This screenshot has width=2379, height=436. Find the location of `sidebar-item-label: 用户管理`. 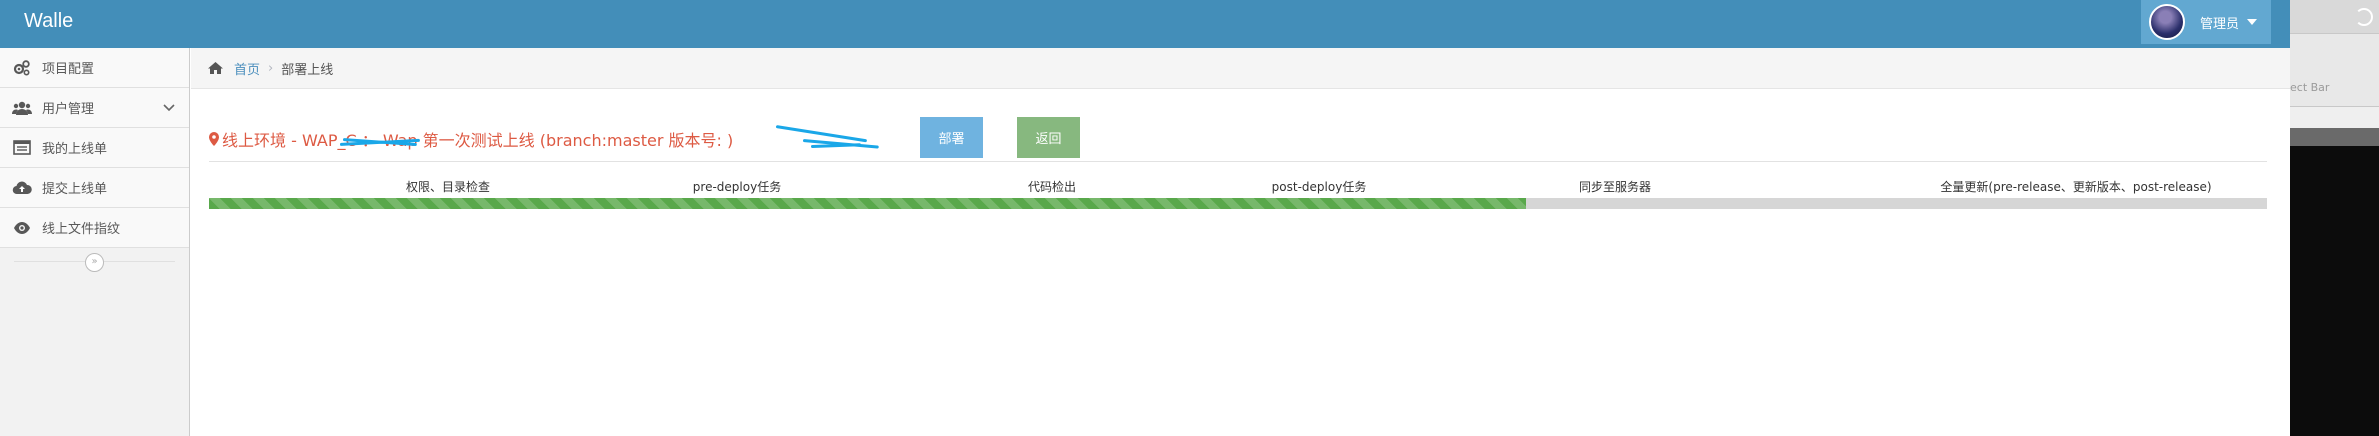

sidebar-item-label: 用户管理 is located at coordinates (68, 109).